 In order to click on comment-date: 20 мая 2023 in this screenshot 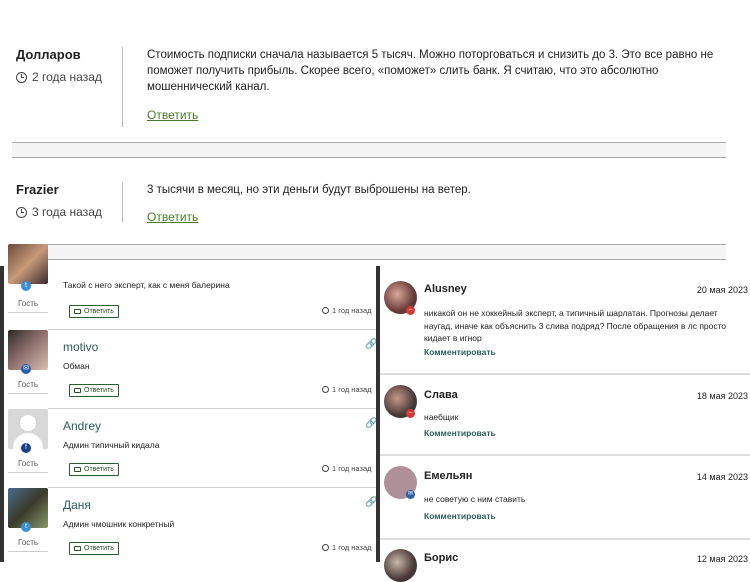, I will do `click(722, 290)`.